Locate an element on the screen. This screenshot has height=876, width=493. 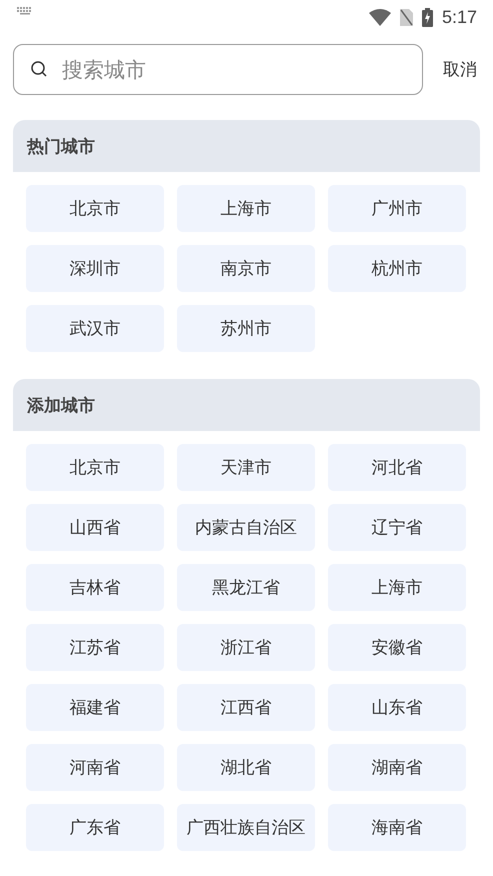
city-chip: 广西壮族自治区 is located at coordinates (246, 827).